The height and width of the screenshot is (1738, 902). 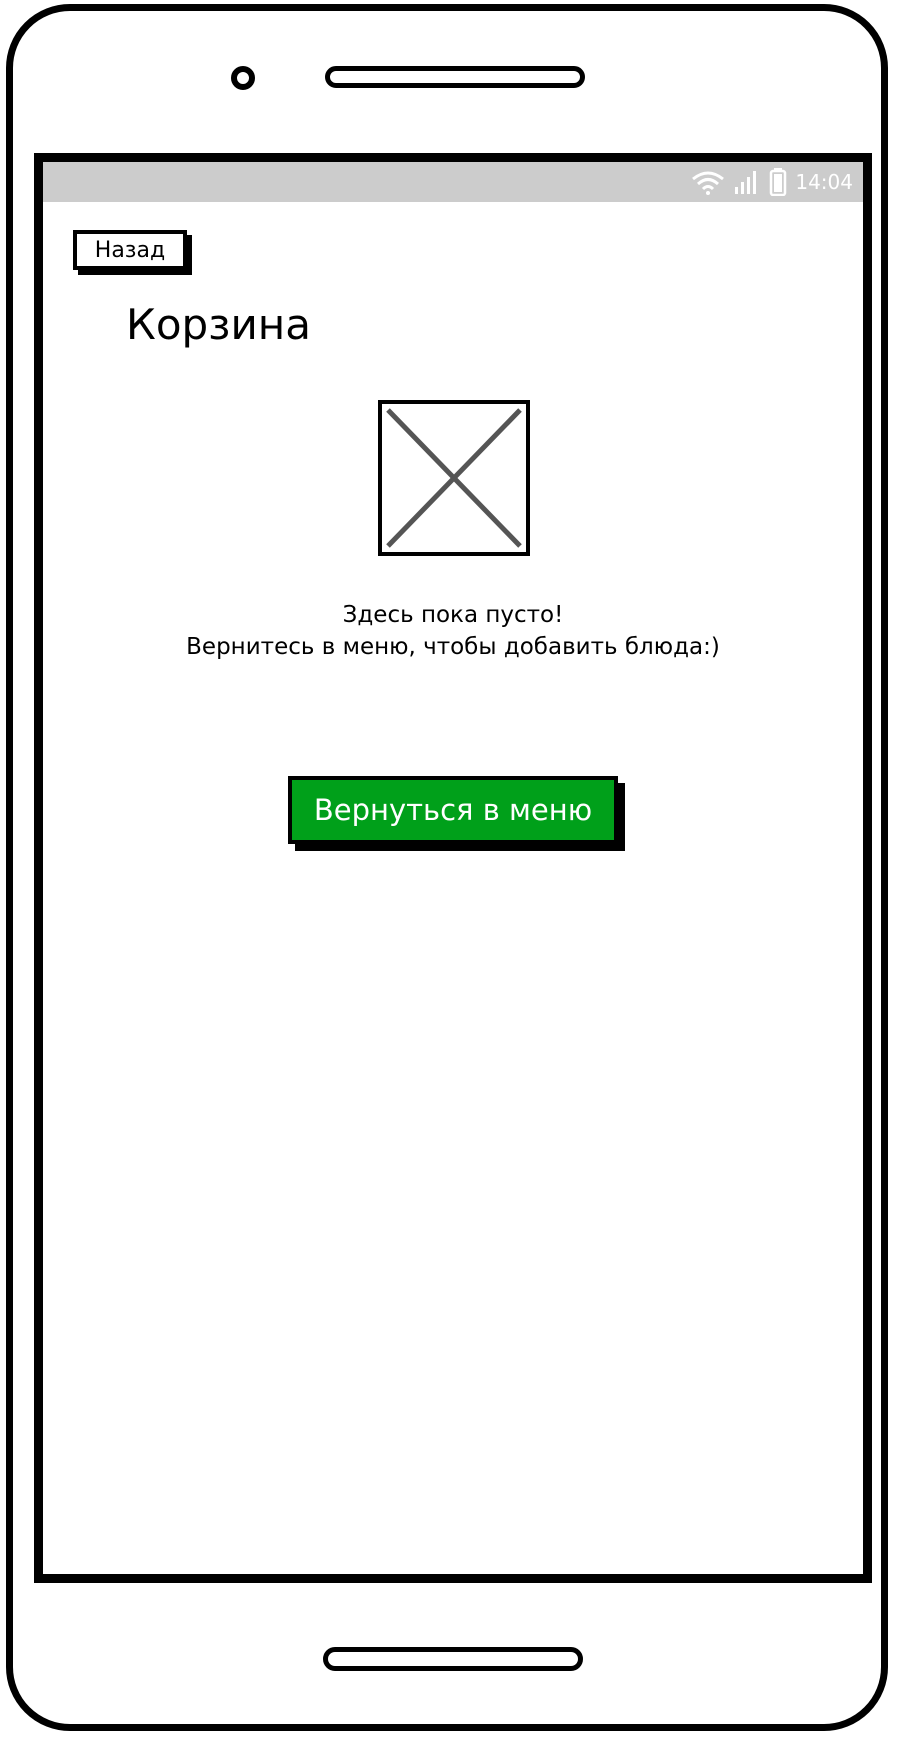 I want to click on camera-icon, so click(x=243, y=78).